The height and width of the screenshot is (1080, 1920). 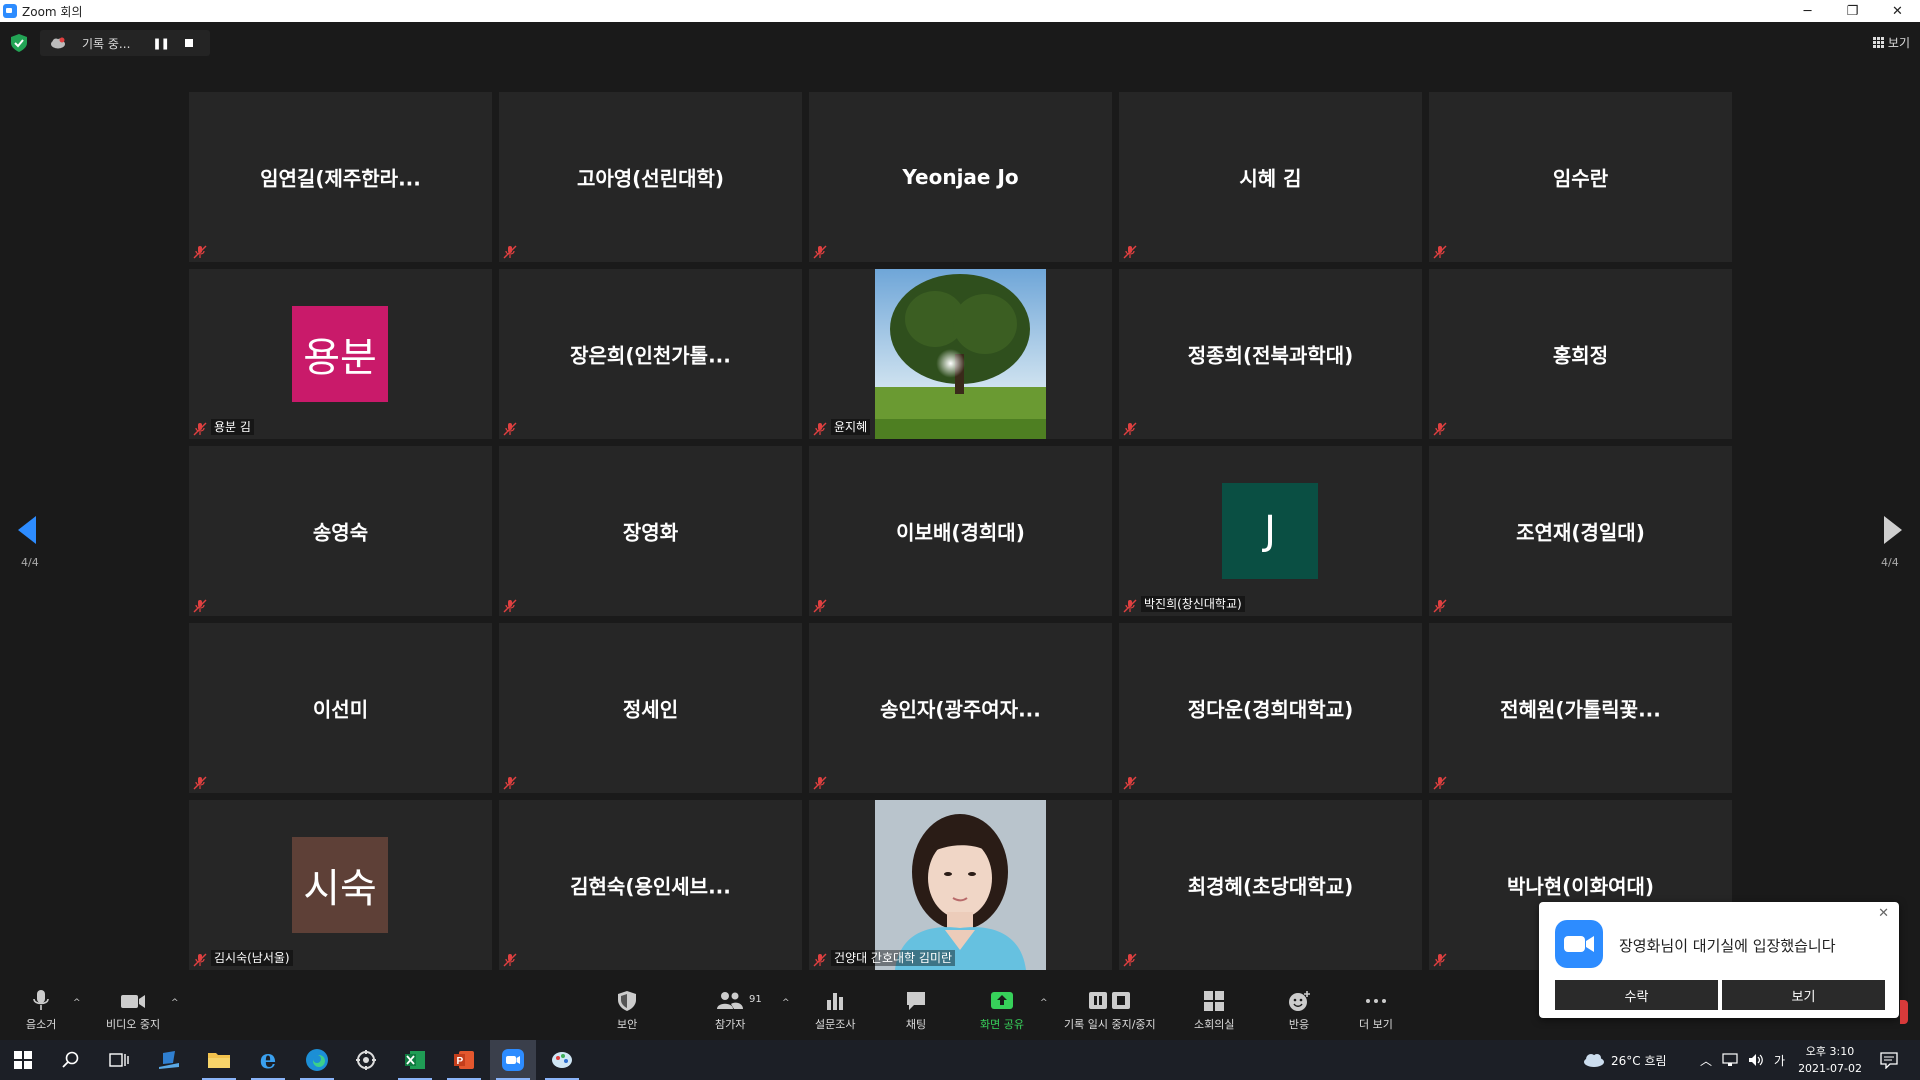 I want to click on participant-name: 정세인, so click(x=650, y=709).